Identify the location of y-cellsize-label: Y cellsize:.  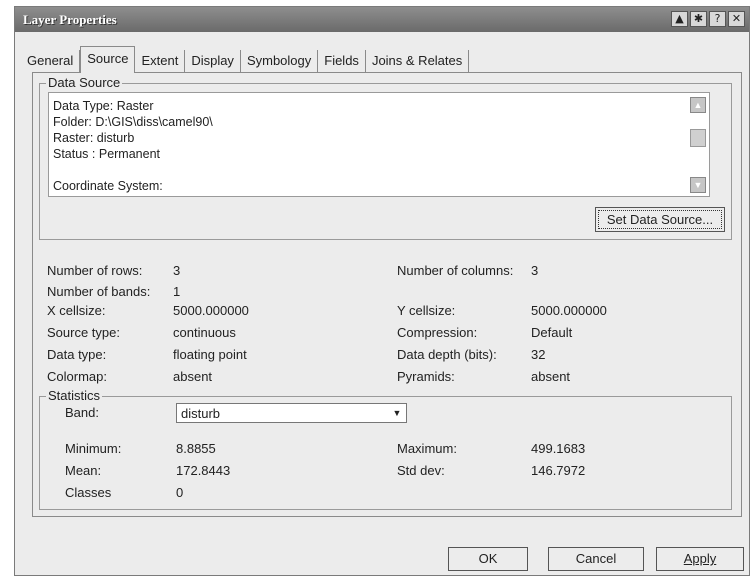
(426, 310).